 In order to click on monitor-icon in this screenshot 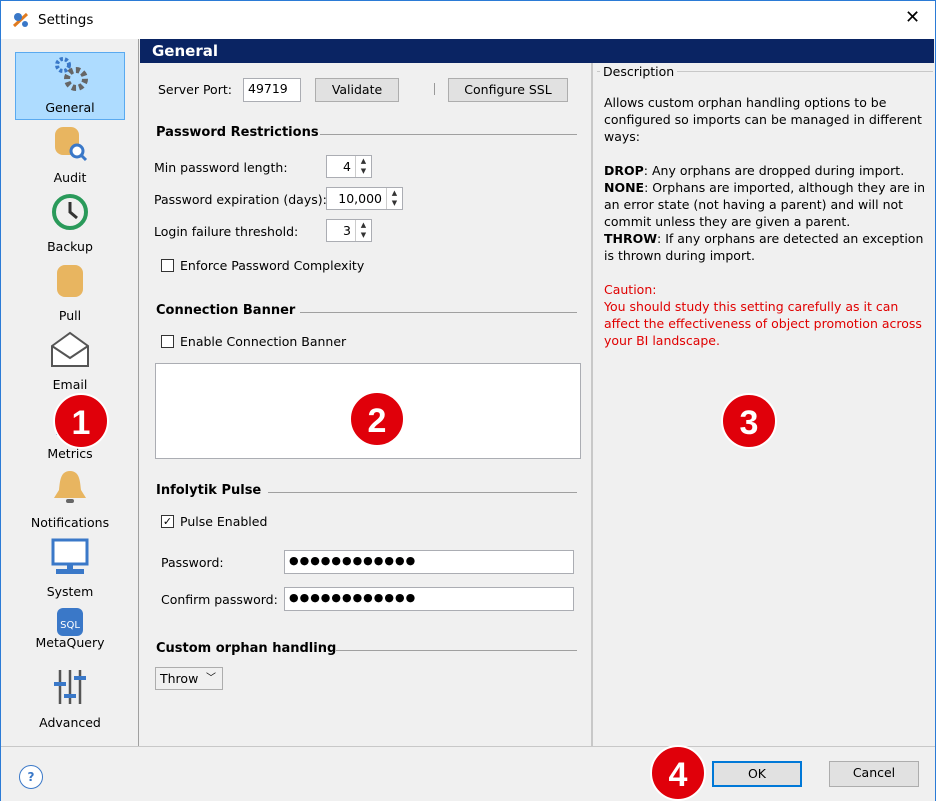, I will do `click(70, 556)`.